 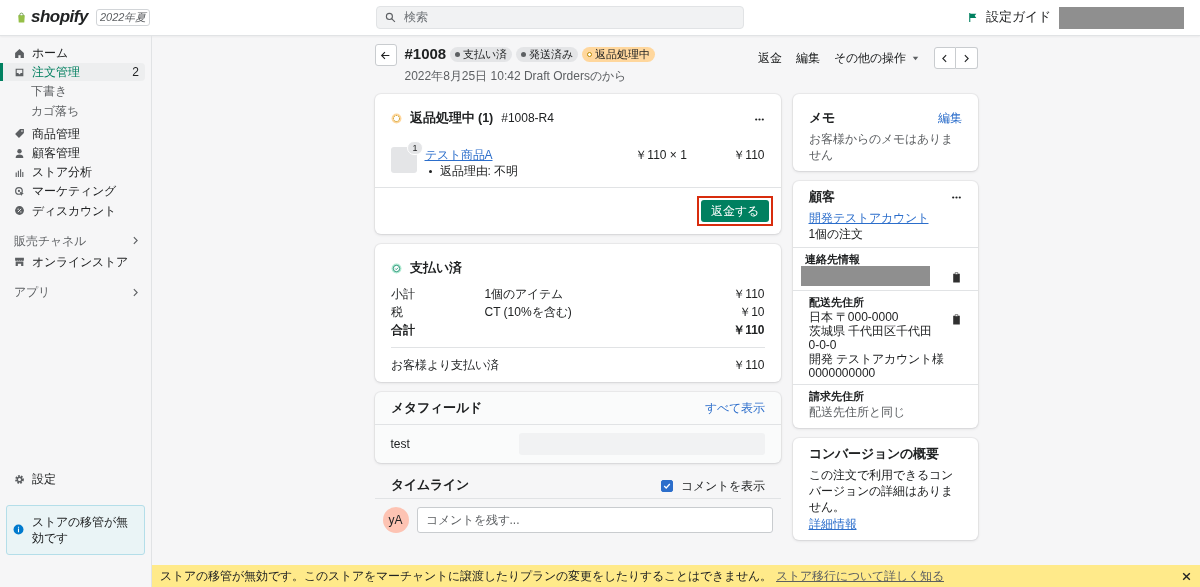 What do you see at coordinates (19, 191) in the screenshot?
I see `target-icon` at bounding box center [19, 191].